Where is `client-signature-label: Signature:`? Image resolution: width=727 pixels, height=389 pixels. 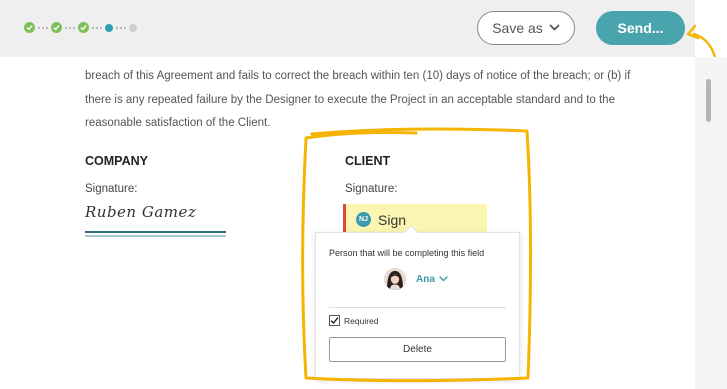
client-signature-label: Signature: is located at coordinates (371, 189).